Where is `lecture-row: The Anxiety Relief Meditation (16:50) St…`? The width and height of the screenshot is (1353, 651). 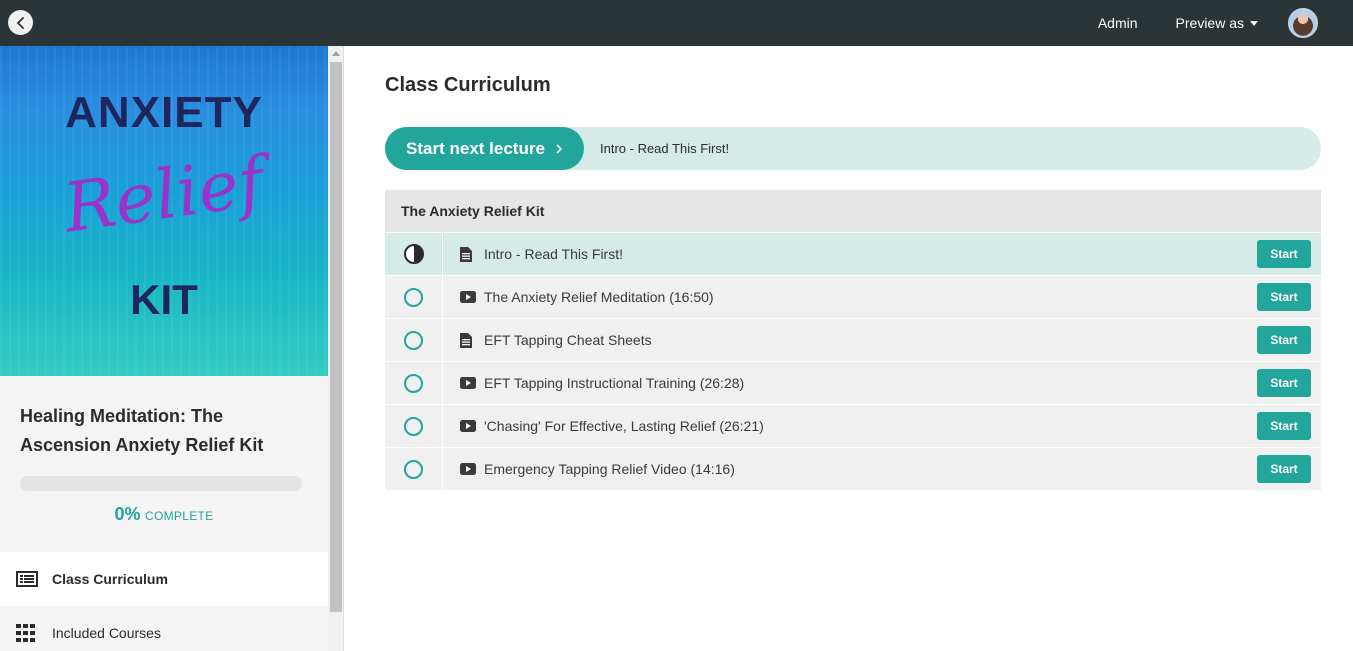 lecture-row: The Anxiety Relief Meditation (16:50) St… is located at coordinates (853, 296).